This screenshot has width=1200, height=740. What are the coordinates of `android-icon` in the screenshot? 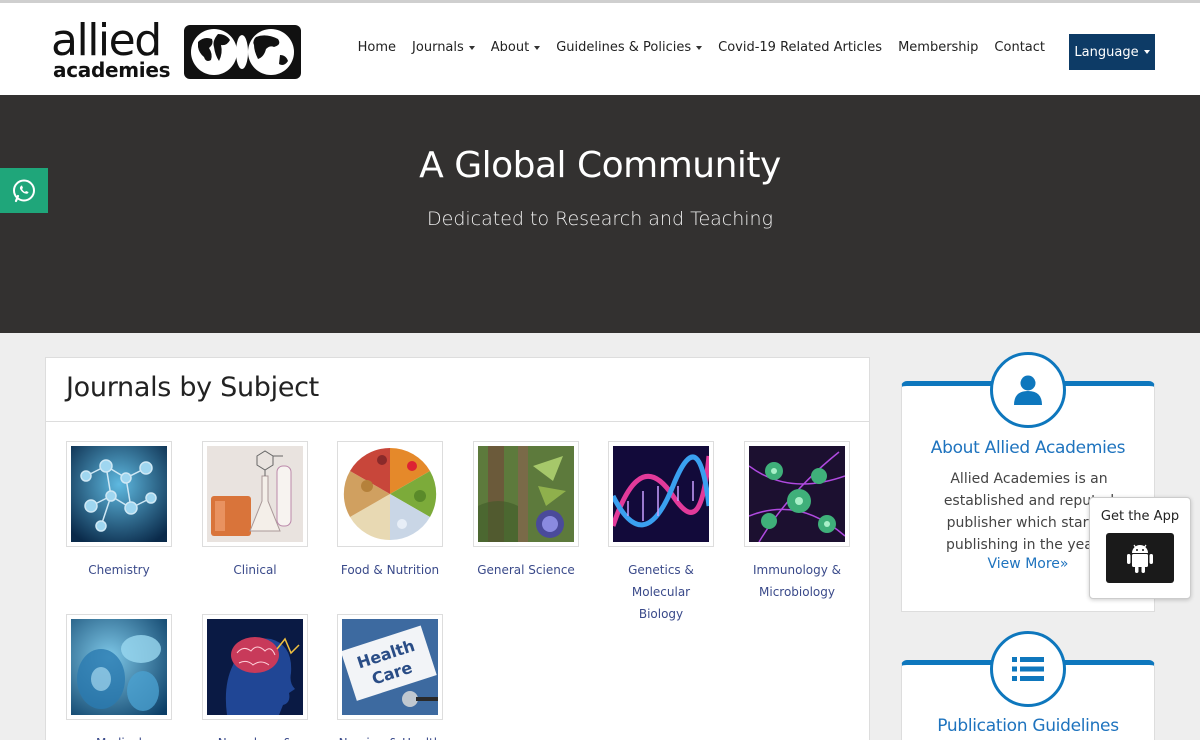 It's located at (1140, 558).